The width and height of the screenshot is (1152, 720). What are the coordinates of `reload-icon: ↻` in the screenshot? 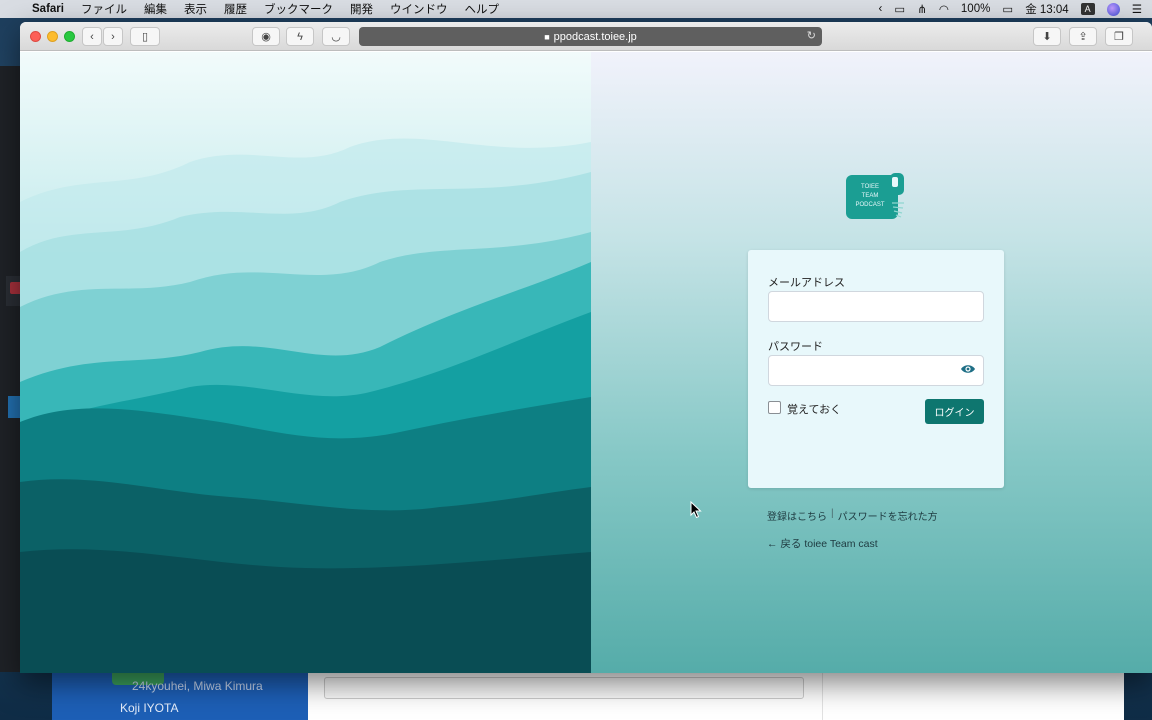 It's located at (811, 35).